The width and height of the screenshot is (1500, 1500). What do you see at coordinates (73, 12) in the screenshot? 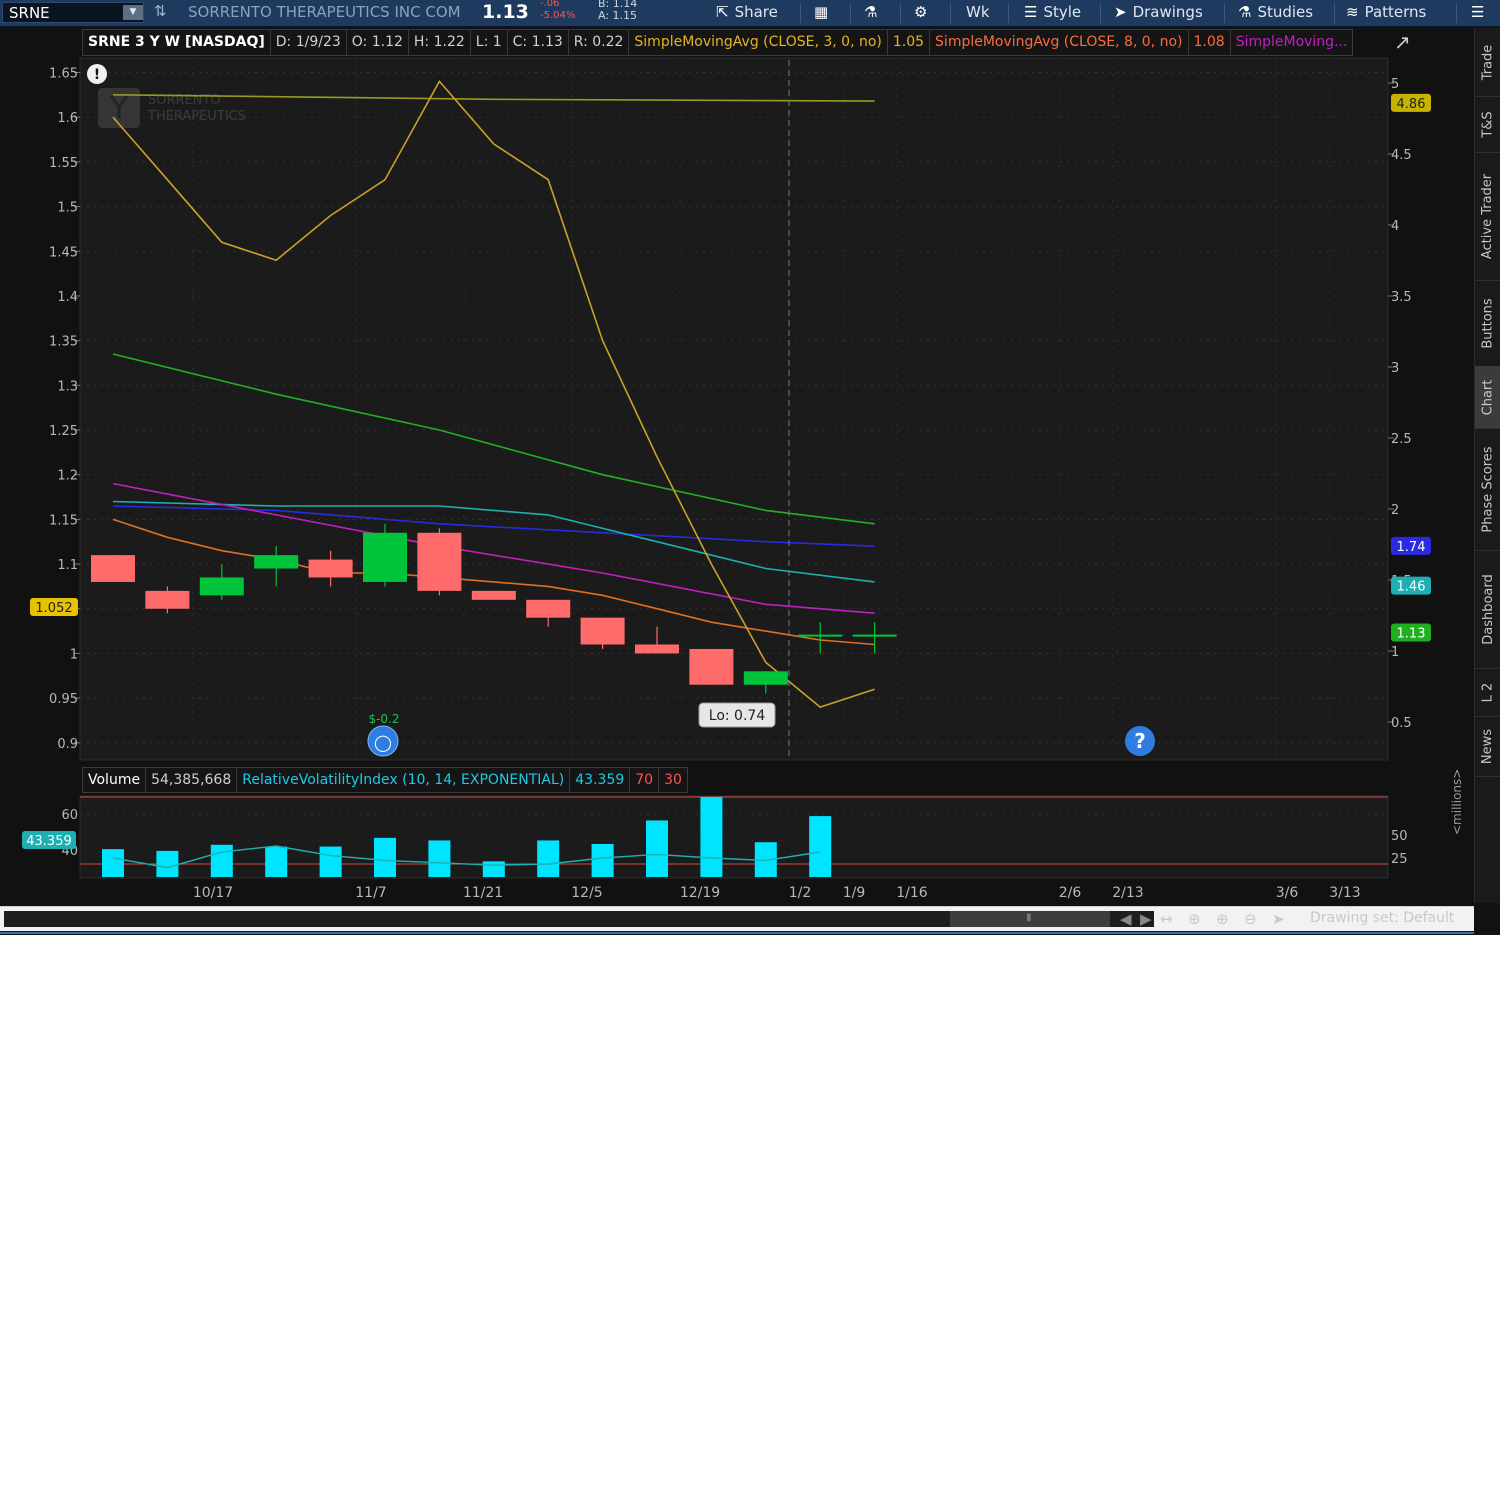
I see `symbol-input: SRNE ▼` at bounding box center [73, 12].